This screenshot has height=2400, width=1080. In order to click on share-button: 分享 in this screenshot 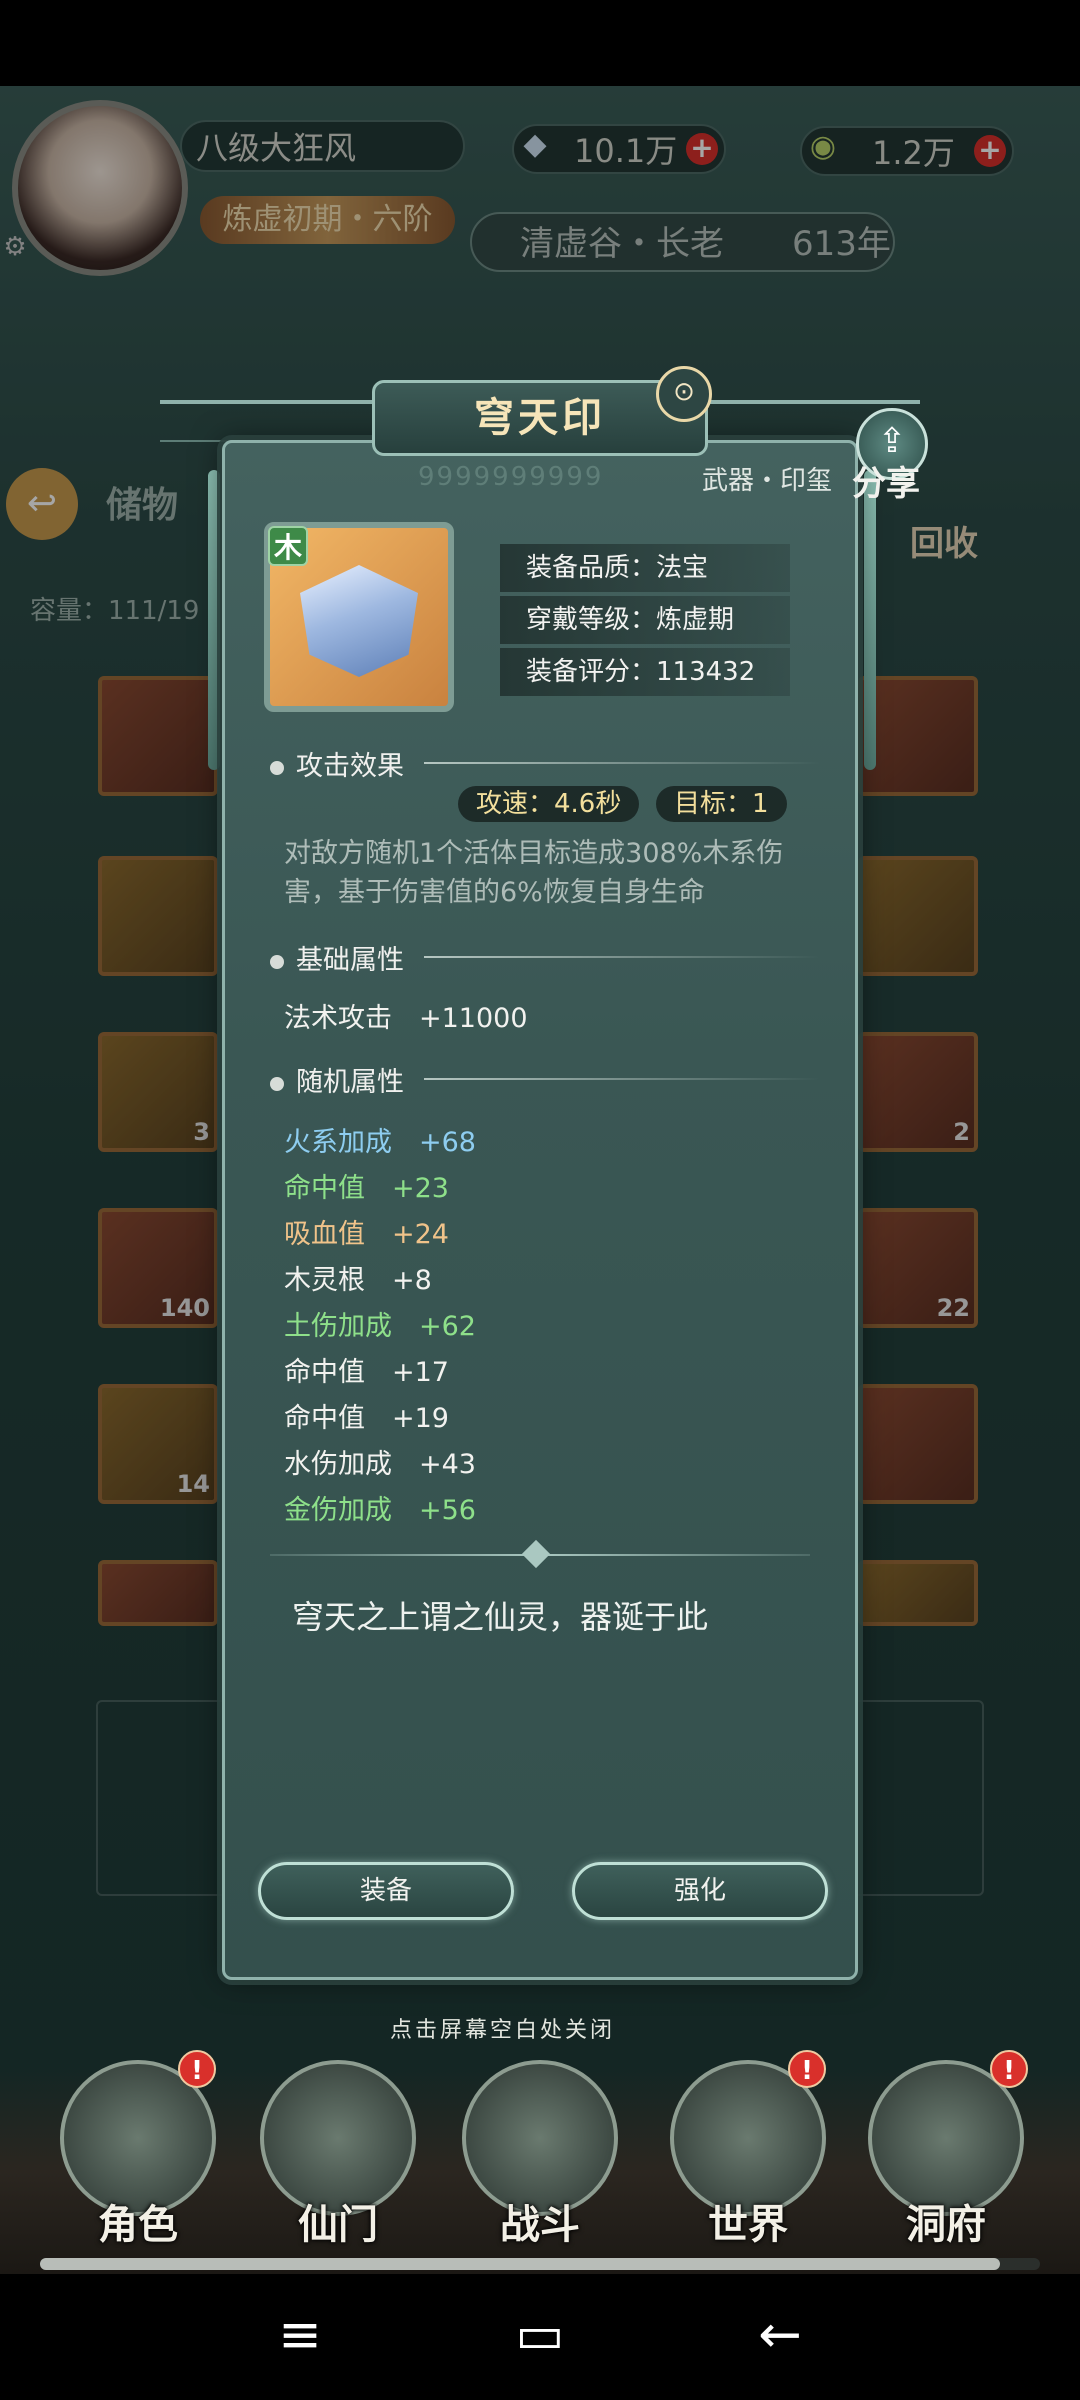, I will do `click(886, 480)`.